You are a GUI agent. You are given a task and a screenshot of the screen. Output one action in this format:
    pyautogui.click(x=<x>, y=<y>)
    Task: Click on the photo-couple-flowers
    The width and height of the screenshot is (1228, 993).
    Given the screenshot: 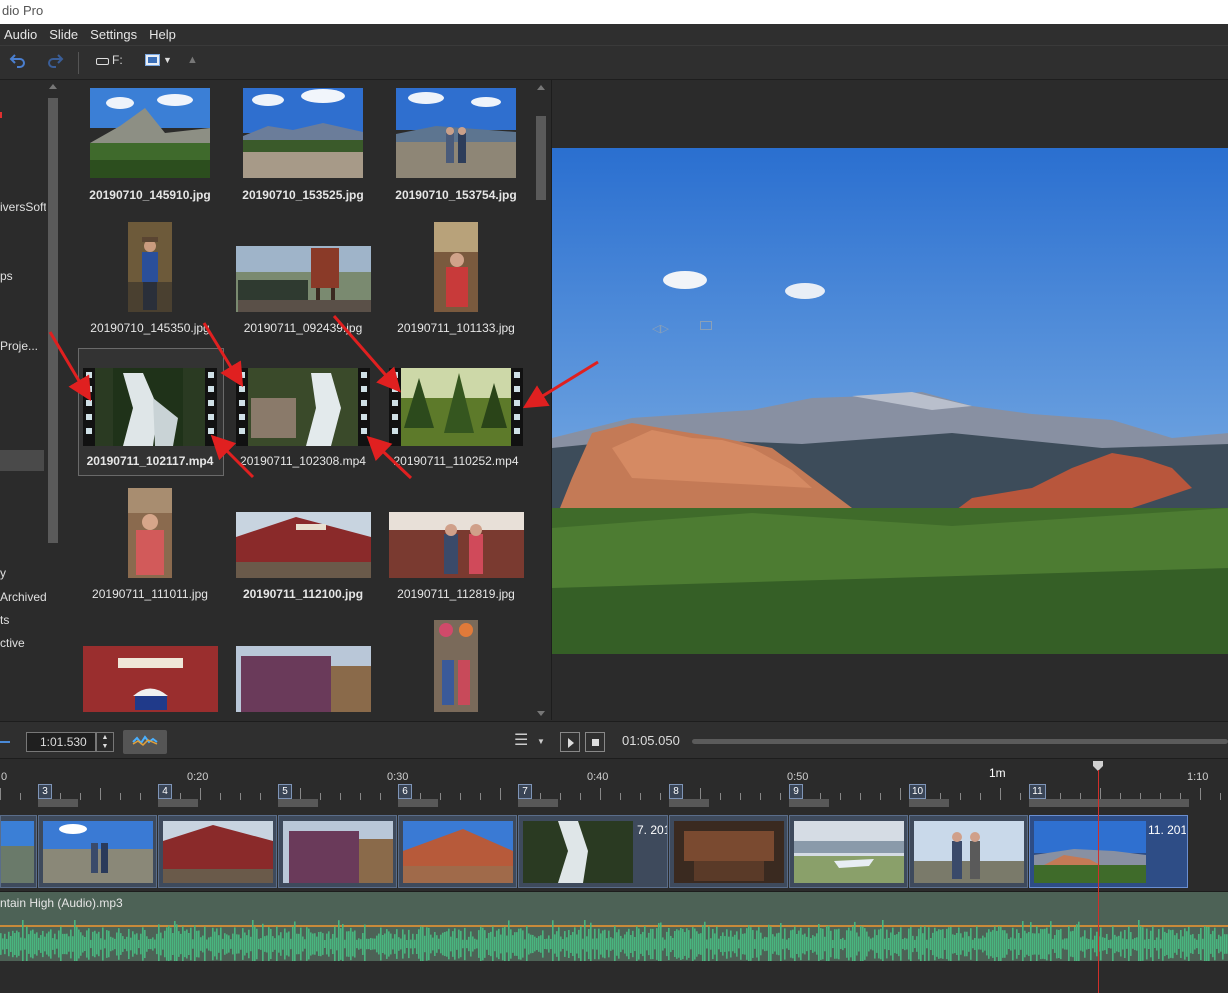 What is the action you would take?
    pyautogui.click(x=456, y=666)
    